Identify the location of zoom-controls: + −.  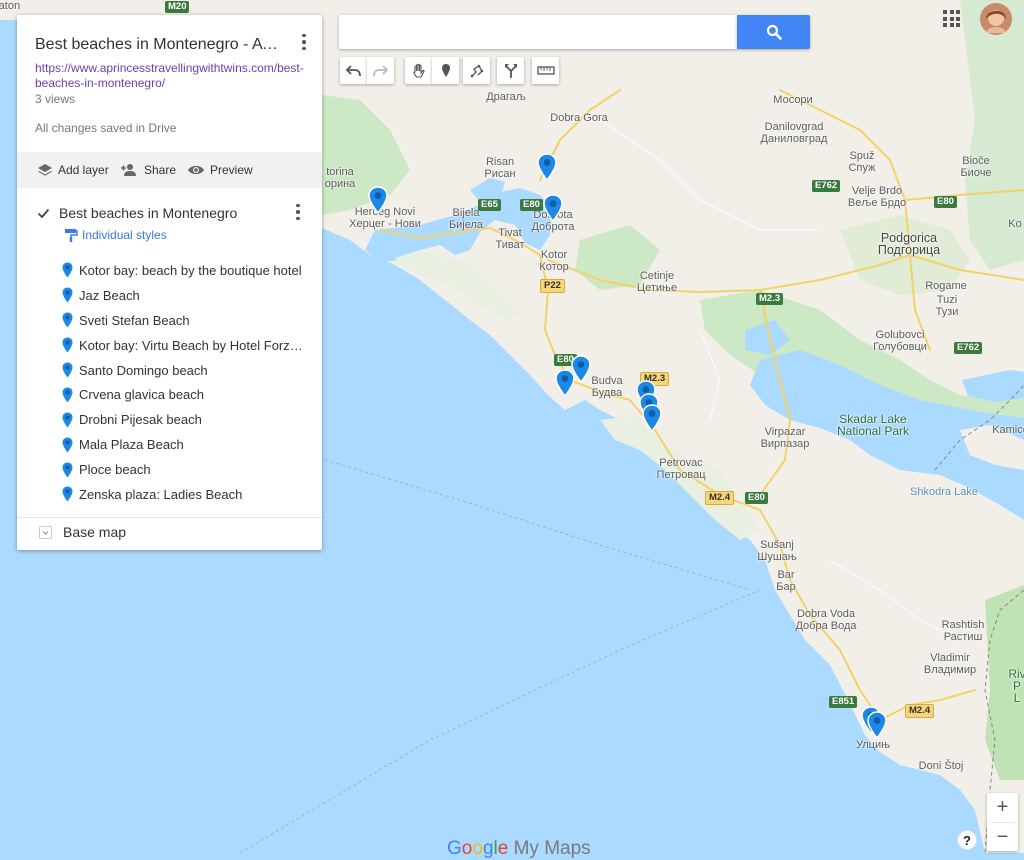
(1002, 822).